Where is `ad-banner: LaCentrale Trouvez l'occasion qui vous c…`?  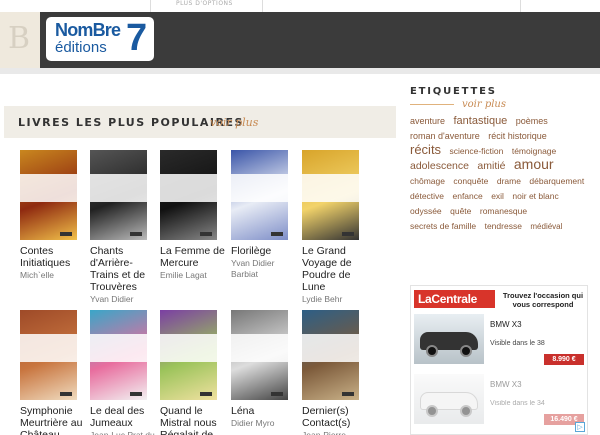
ad-banner: LaCentrale Trouvez l'occasion qui vous c… is located at coordinates (499, 360).